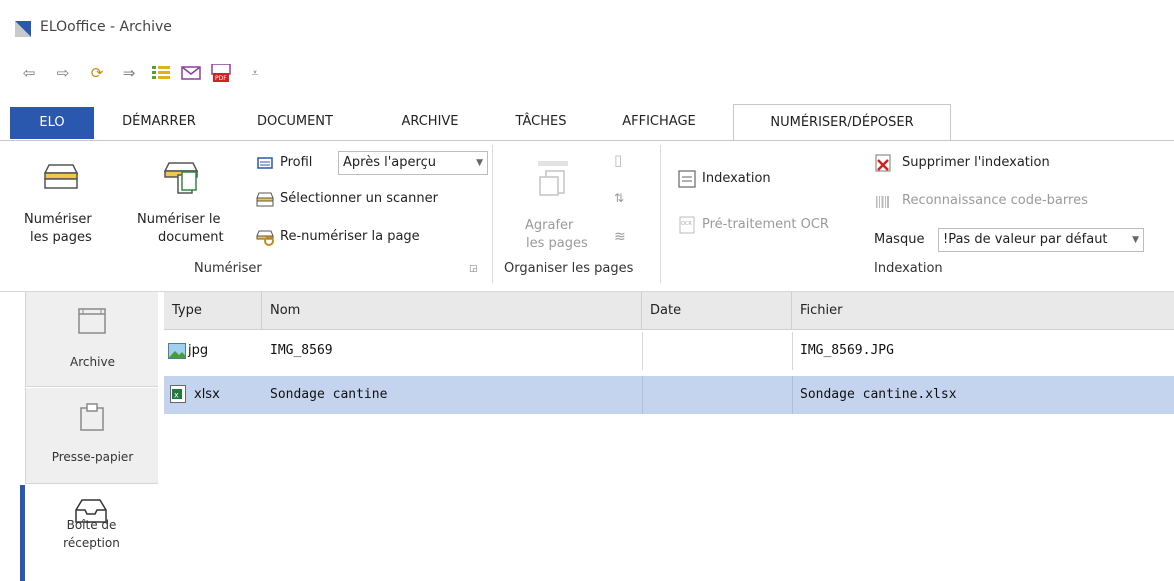 The height and width of the screenshot is (581, 1174). Describe the element at coordinates (161, 73) in the screenshot. I see `checklist-icon` at that location.